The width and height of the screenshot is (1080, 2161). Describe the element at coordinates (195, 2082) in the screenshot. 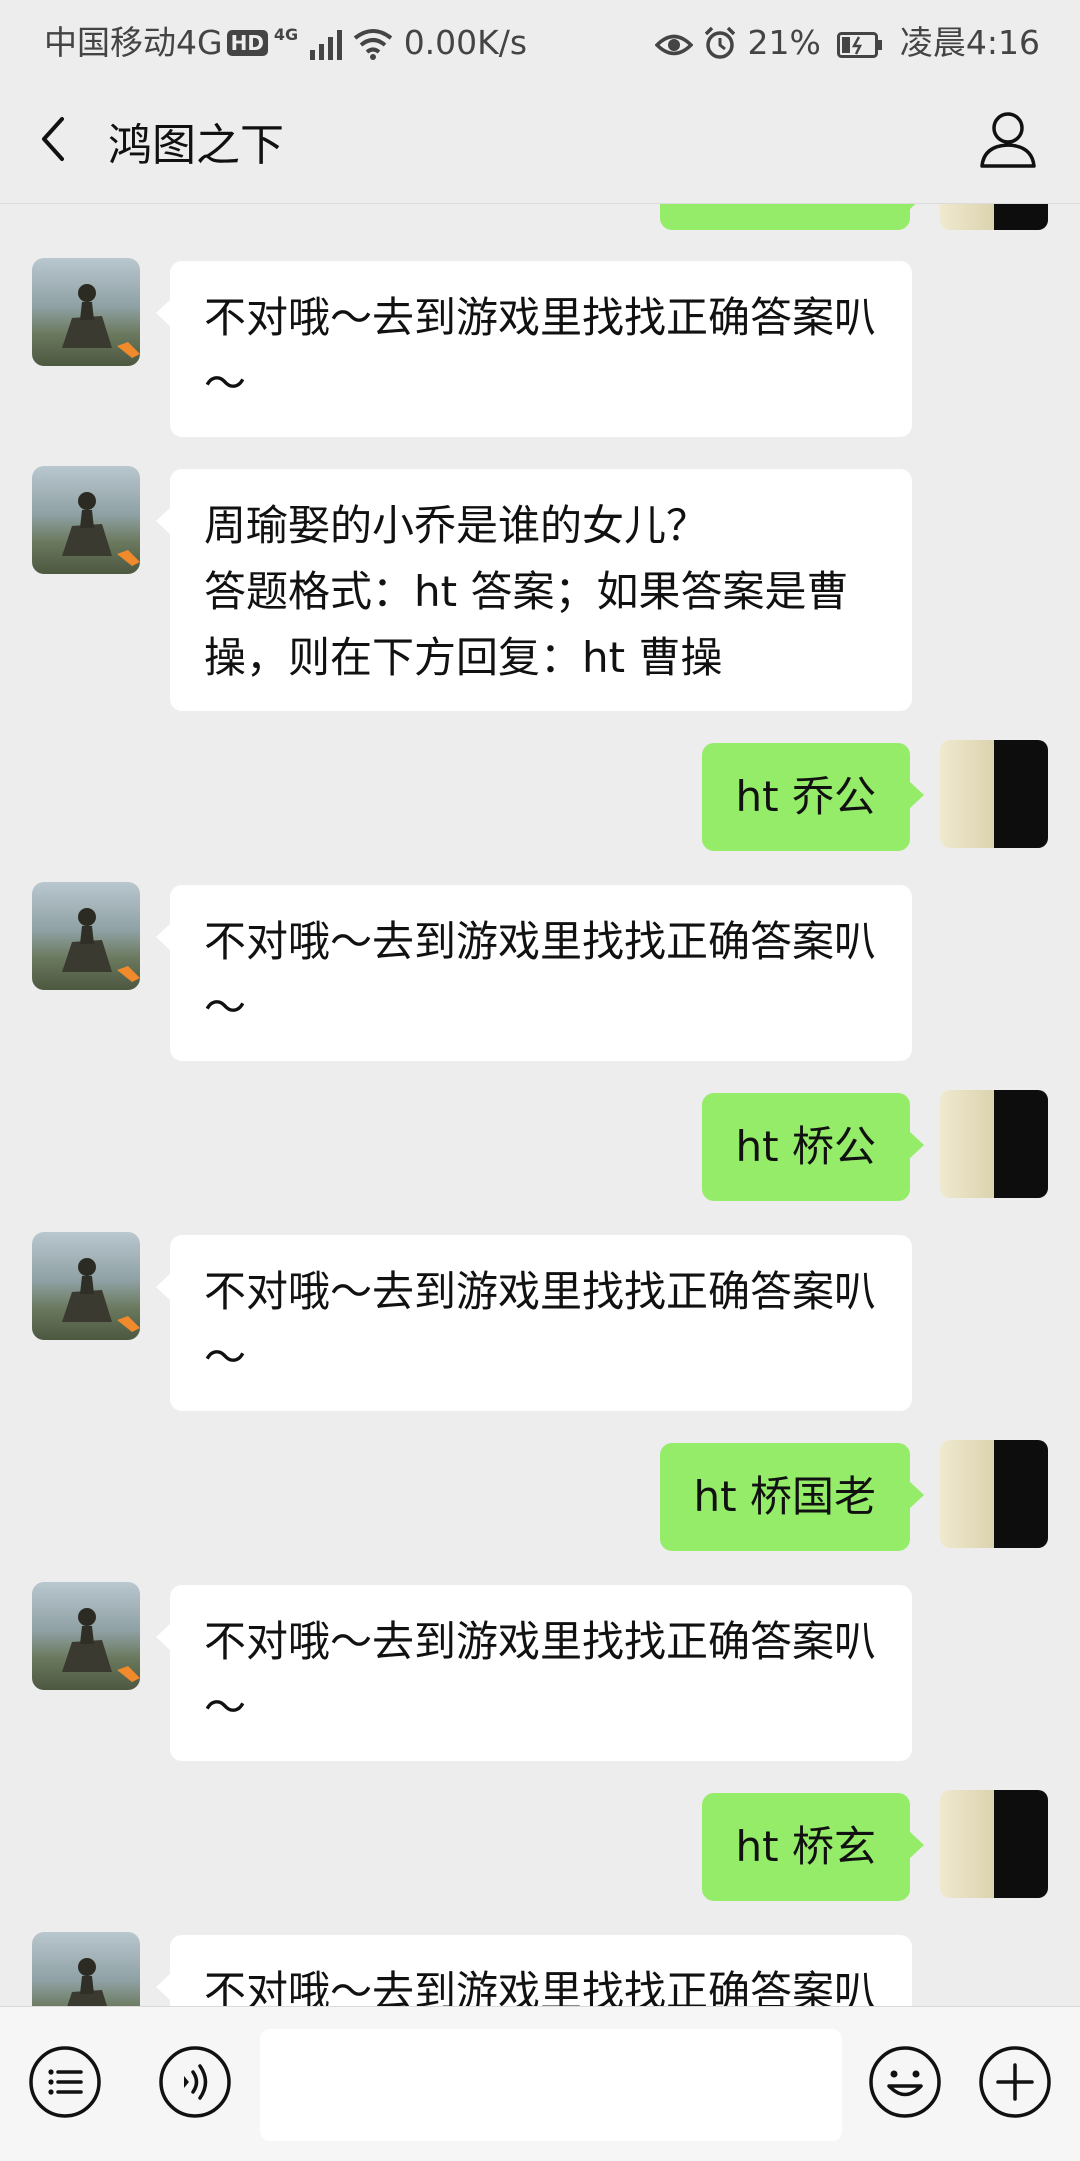

I see `voice-icon` at that location.